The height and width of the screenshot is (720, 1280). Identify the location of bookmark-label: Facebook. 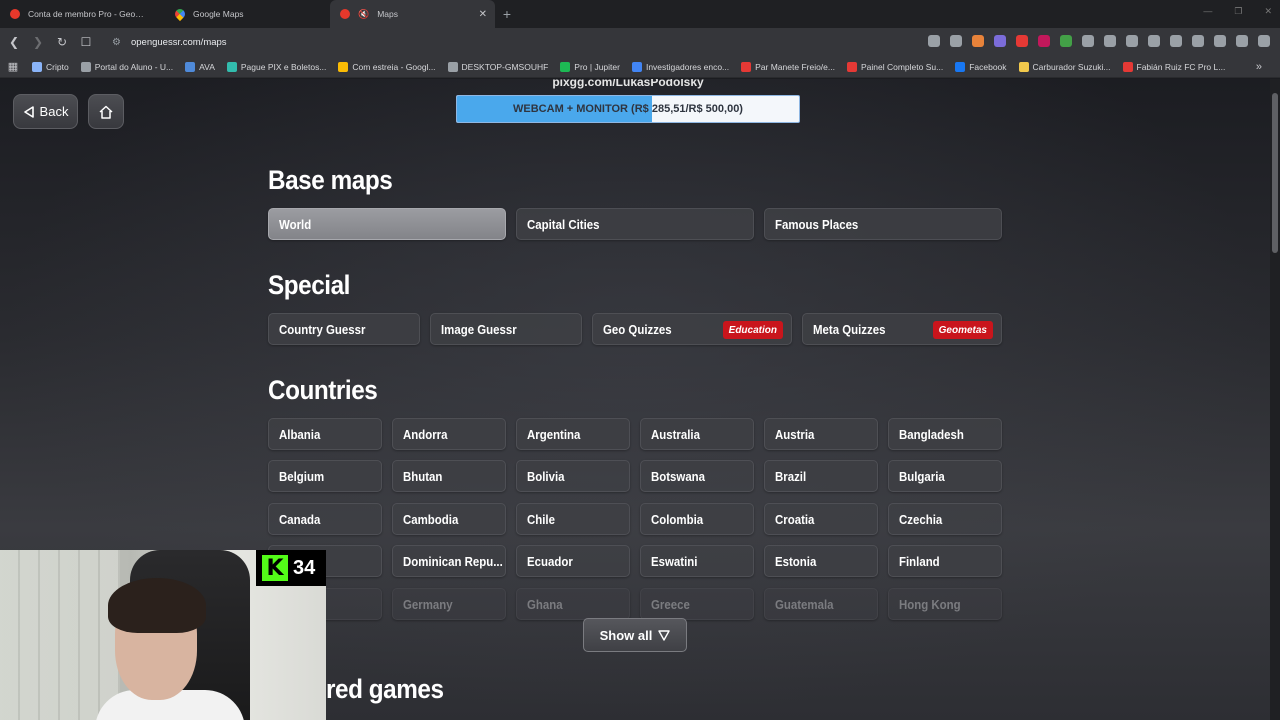
(988, 66).